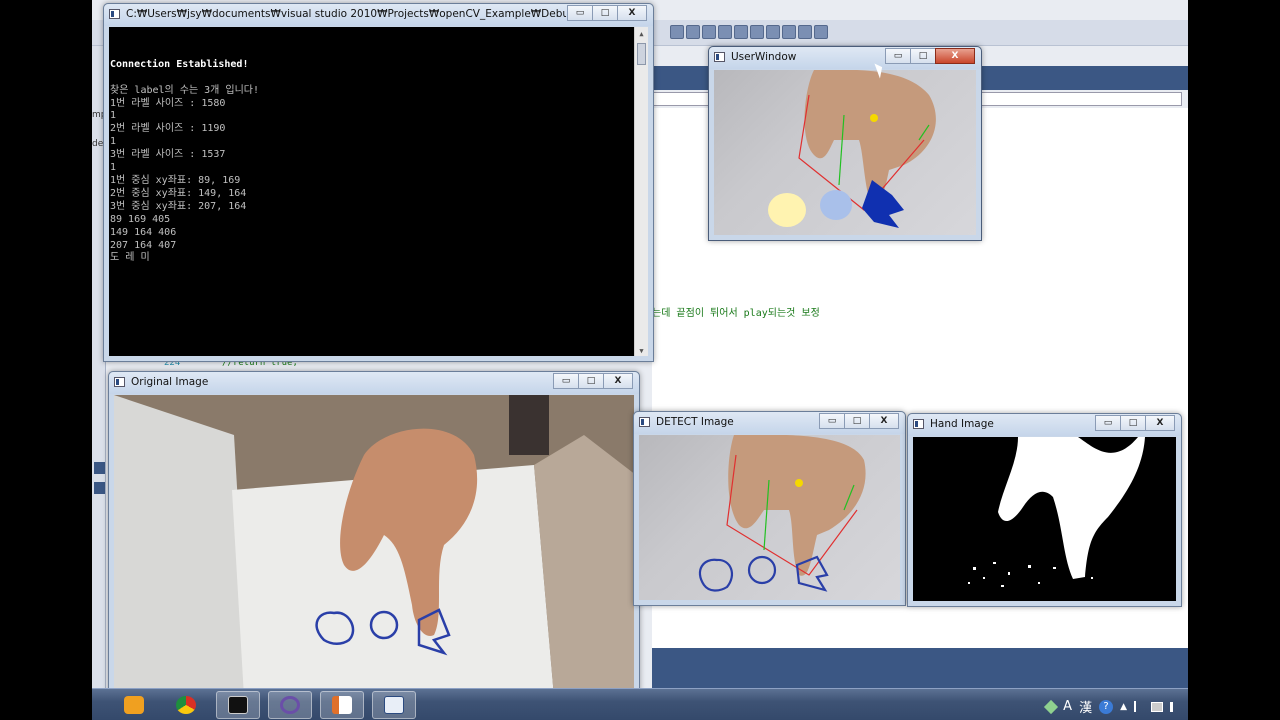 This screenshot has height=720, width=1280. Describe the element at coordinates (143, 232) in the screenshot. I see `console-line: 149 164 406` at that location.